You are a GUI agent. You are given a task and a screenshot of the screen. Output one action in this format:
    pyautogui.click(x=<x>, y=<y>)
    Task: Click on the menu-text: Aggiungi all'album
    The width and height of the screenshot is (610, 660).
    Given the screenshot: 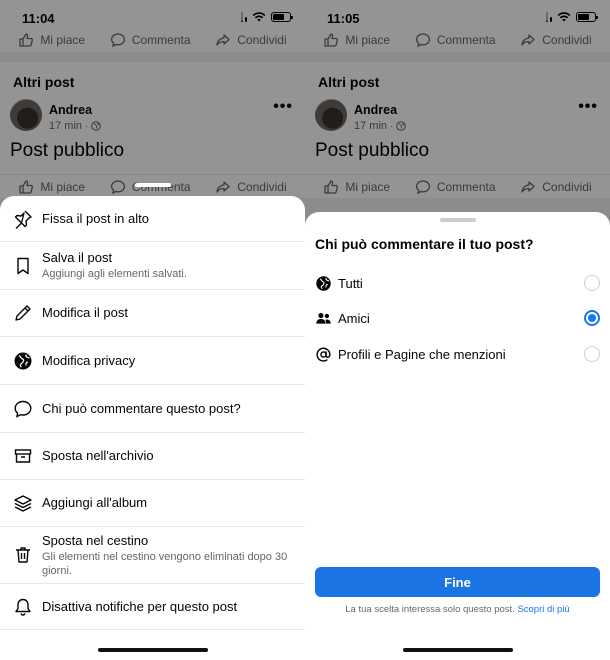 What is the action you would take?
    pyautogui.click(x=168, y=503)
    